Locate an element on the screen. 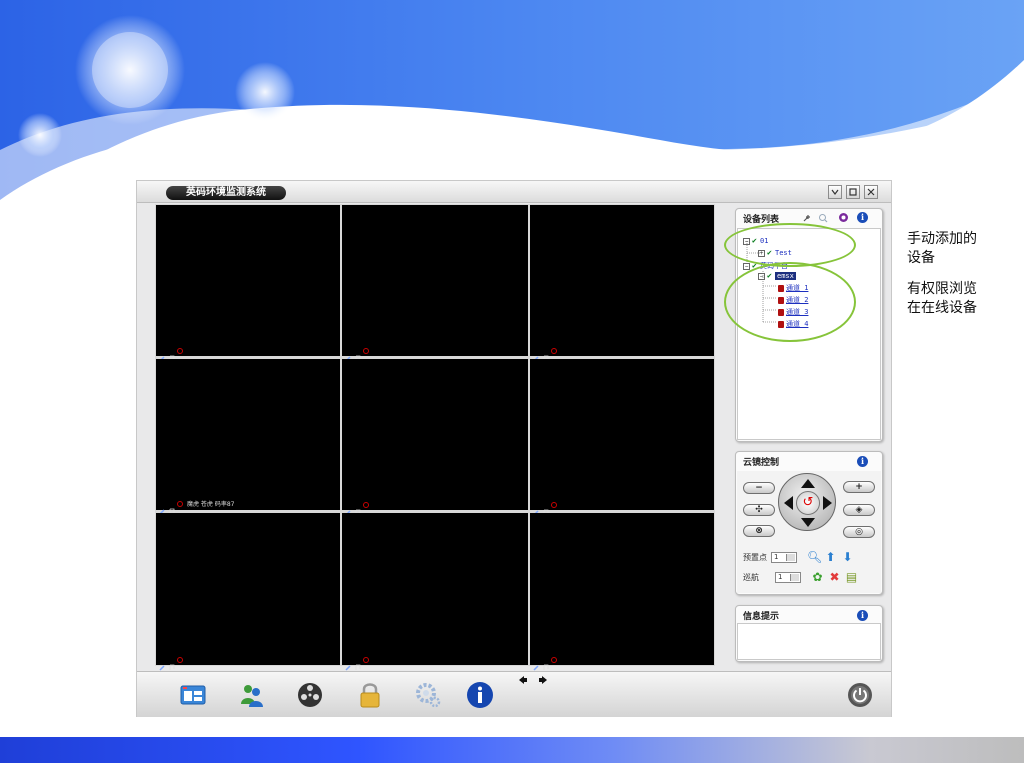  layout-icon is located at coordinates (193, 695).